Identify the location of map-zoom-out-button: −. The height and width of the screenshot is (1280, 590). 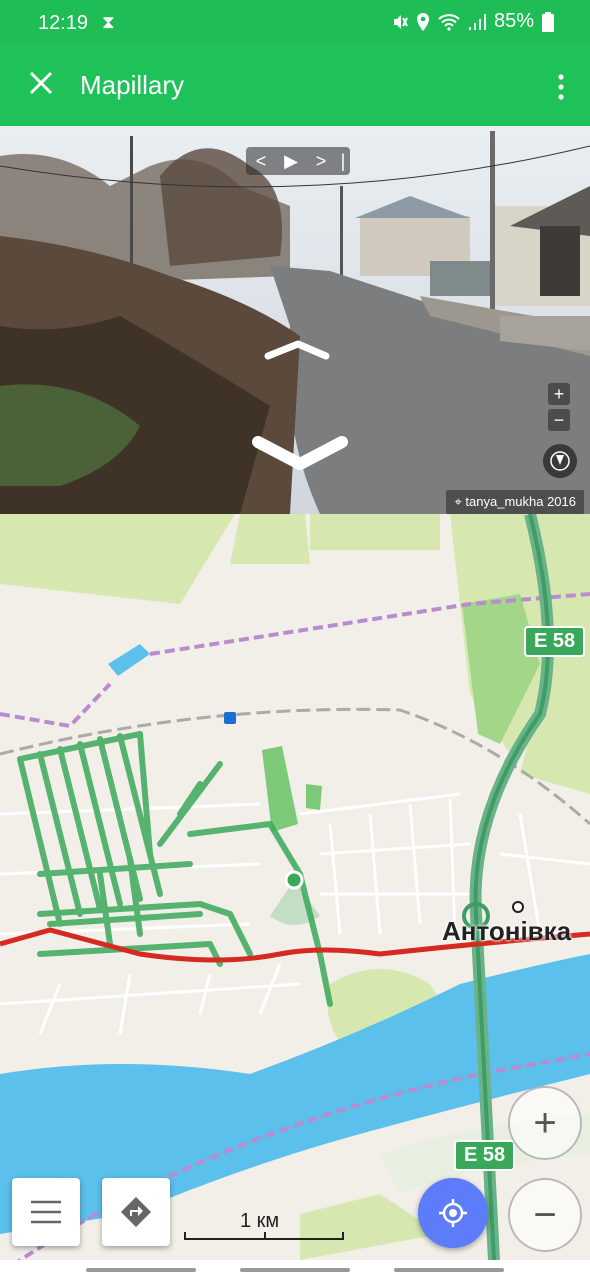
(545, 1215).